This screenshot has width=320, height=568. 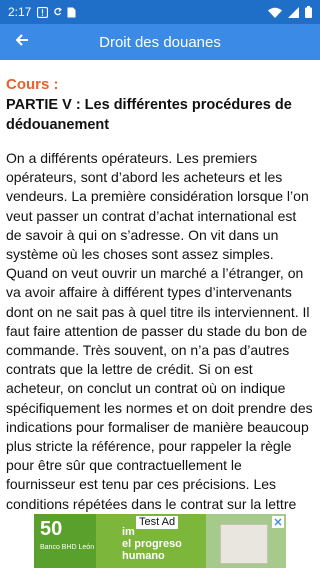 I want to click on status-time: 2:17, so click(x=20, y=12).